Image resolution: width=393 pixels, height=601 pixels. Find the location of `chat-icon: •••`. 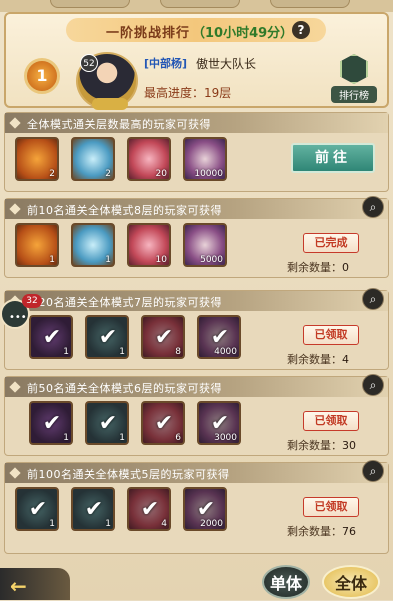

chat-icon: ••• is located at coordinates (18, 317).